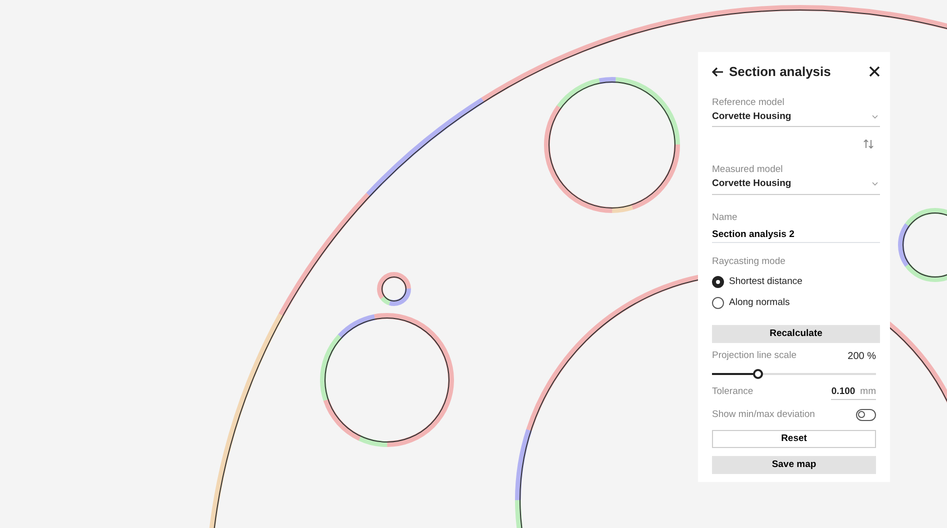  What do you see at coordinates (718, 71) in the screenshot?
I see `back-arrow-icon` at bounding box center [718, 71].